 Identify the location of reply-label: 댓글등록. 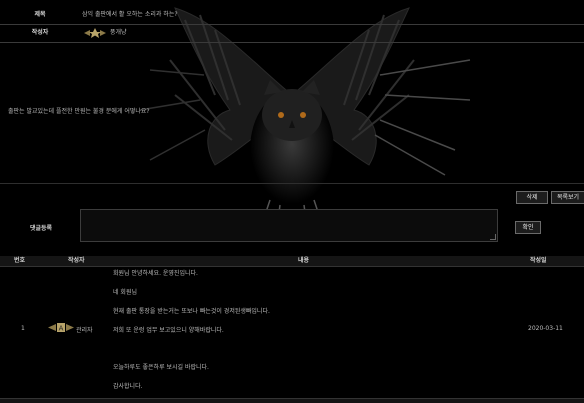
(41, 228).